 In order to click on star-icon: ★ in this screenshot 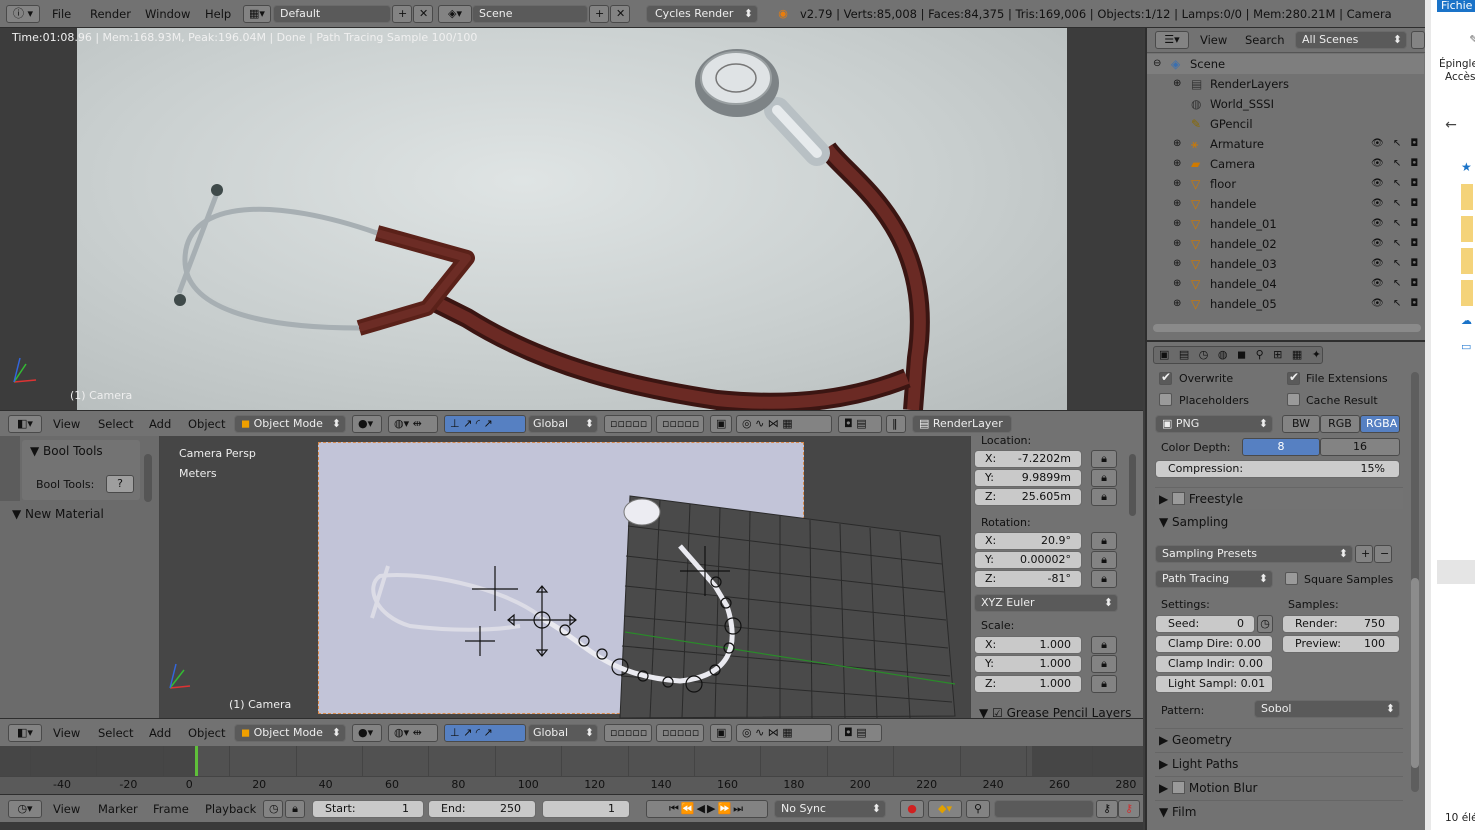, I will do `click(1468, 169)`.